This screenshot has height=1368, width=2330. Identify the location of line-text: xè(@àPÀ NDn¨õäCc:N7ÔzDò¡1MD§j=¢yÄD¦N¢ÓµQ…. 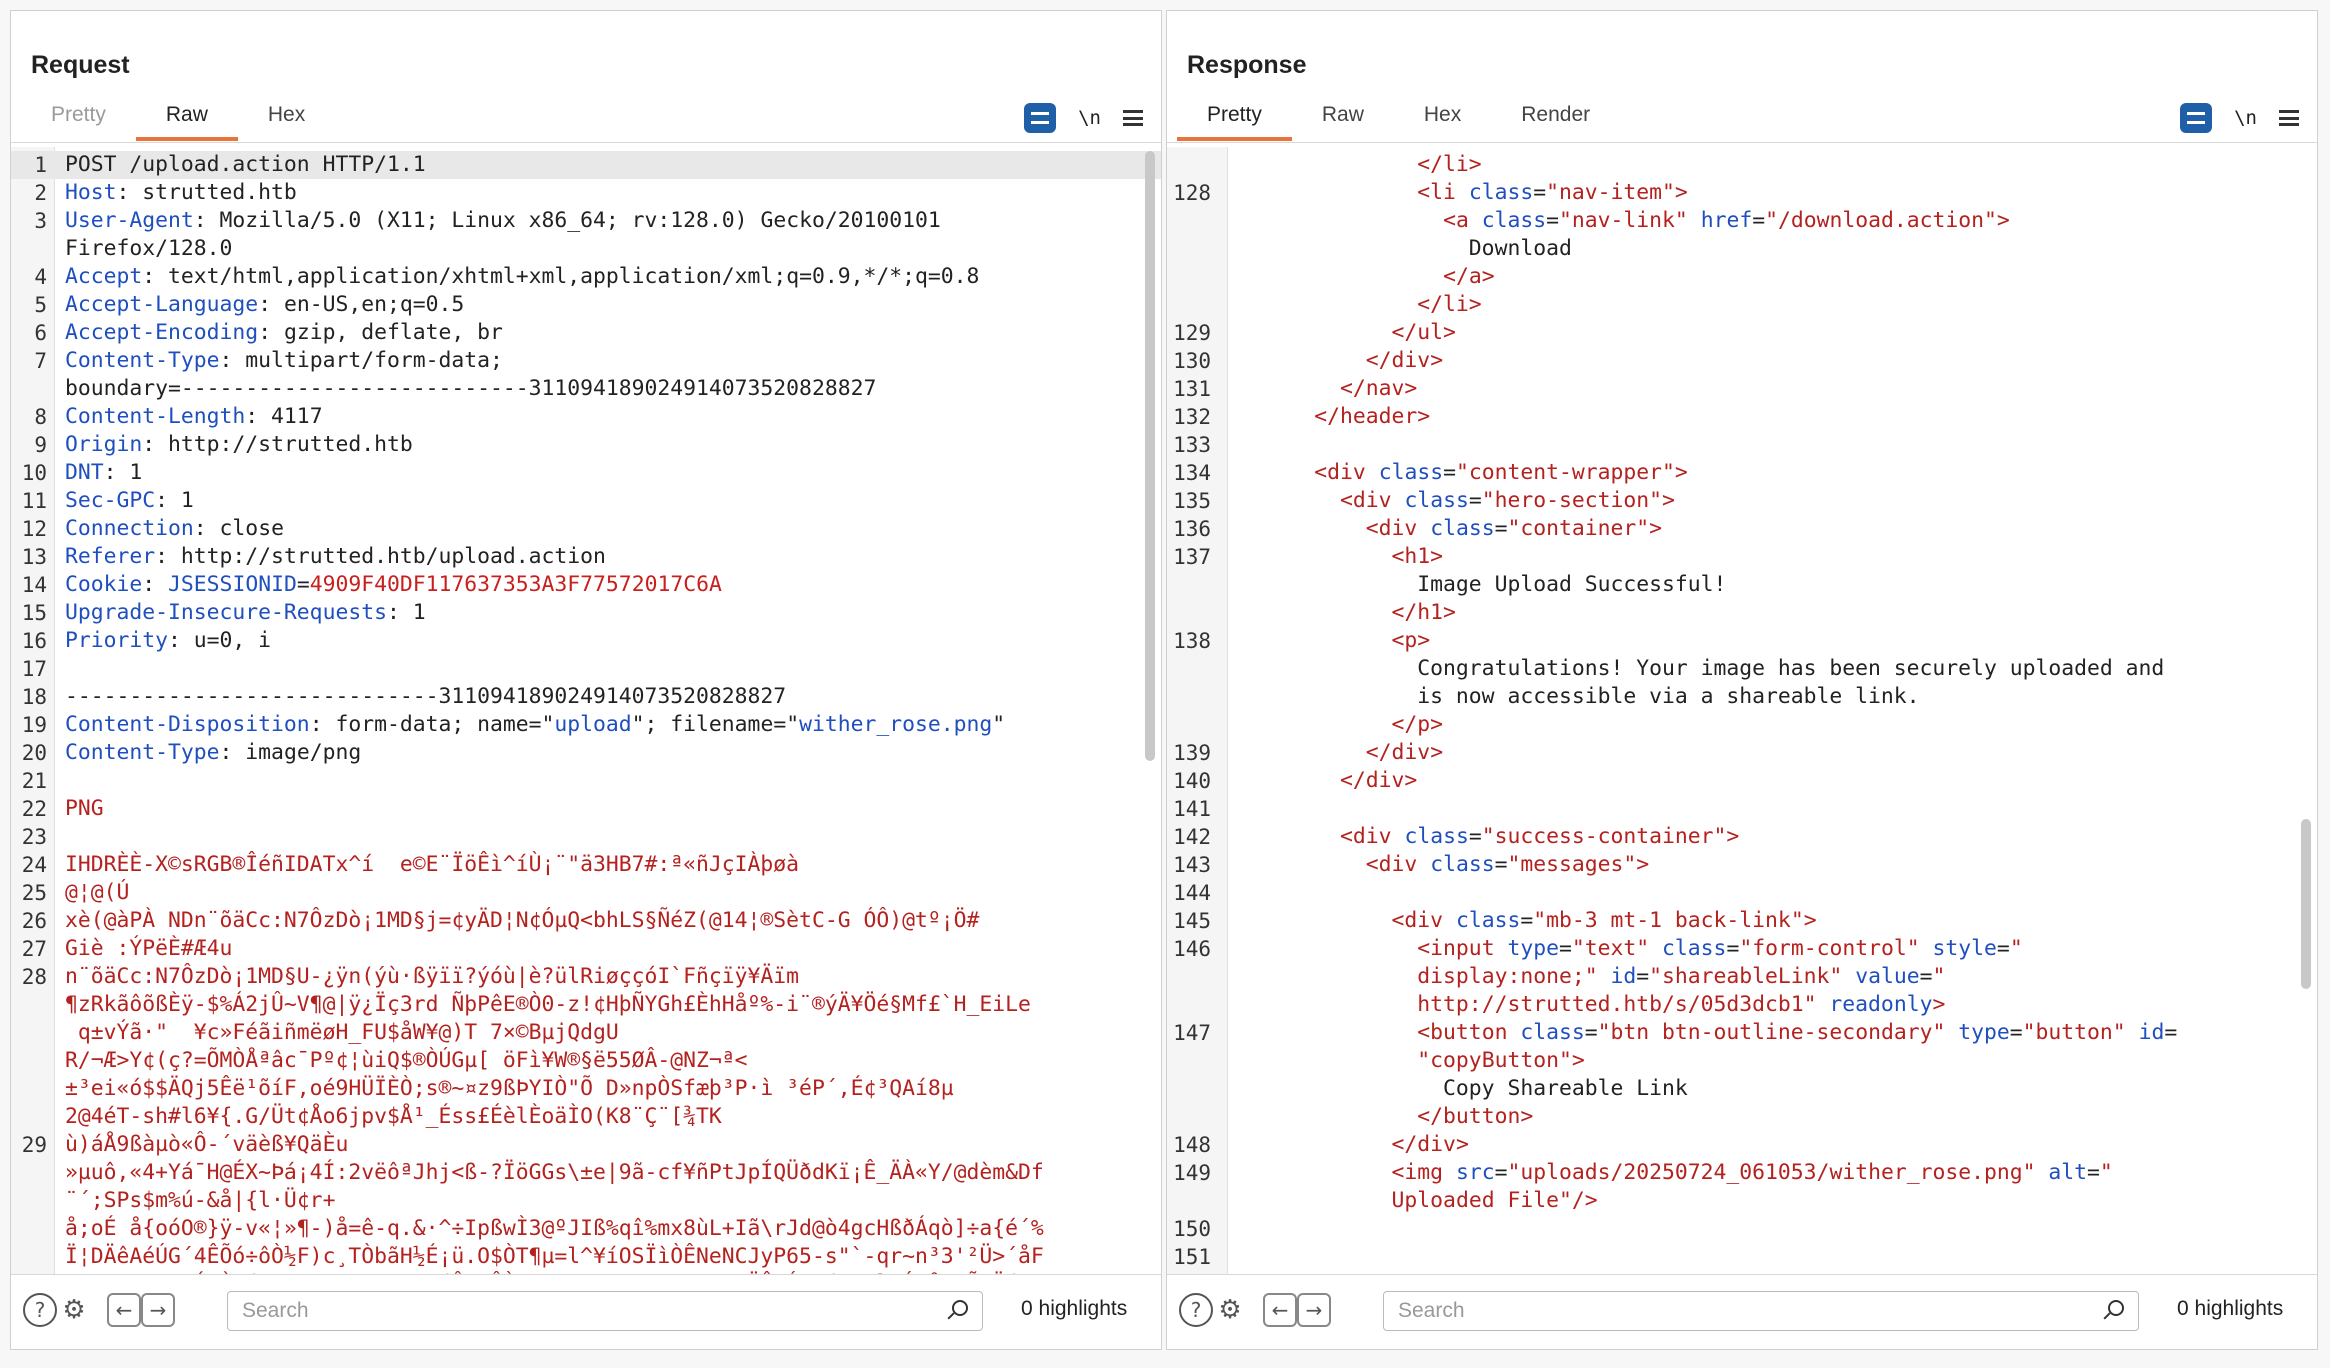
(522, 921).